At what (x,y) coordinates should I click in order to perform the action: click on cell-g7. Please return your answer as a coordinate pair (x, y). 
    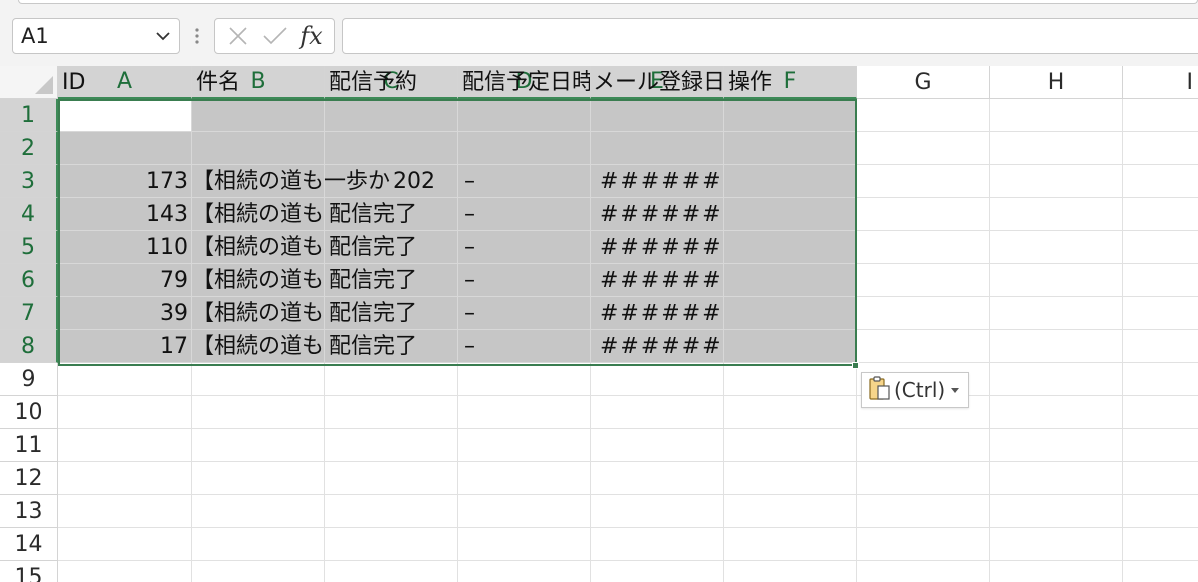
    Looking at the image, I should click on (923, 313).